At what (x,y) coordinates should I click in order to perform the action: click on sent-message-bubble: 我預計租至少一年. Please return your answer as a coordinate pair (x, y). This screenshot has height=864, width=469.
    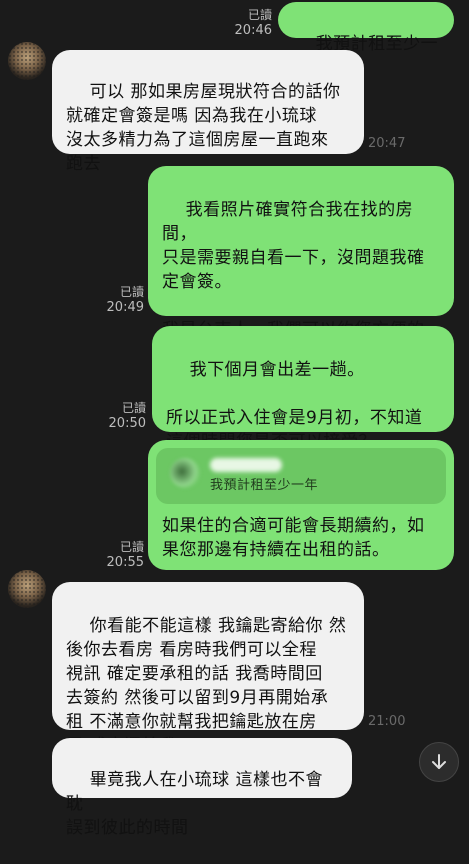
    Looking at the image, I should click on (366, 40).